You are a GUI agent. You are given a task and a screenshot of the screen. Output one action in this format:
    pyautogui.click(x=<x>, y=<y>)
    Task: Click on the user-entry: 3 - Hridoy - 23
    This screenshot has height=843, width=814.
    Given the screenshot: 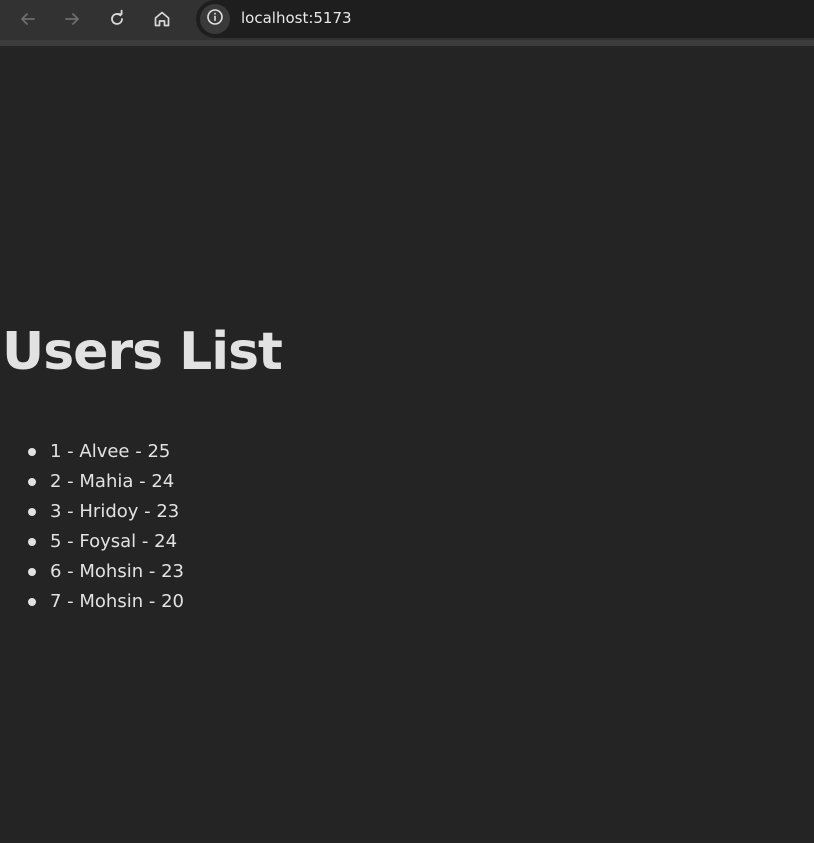 What is the action you would take?
    pyautogui.click(x=115, y=511)
    